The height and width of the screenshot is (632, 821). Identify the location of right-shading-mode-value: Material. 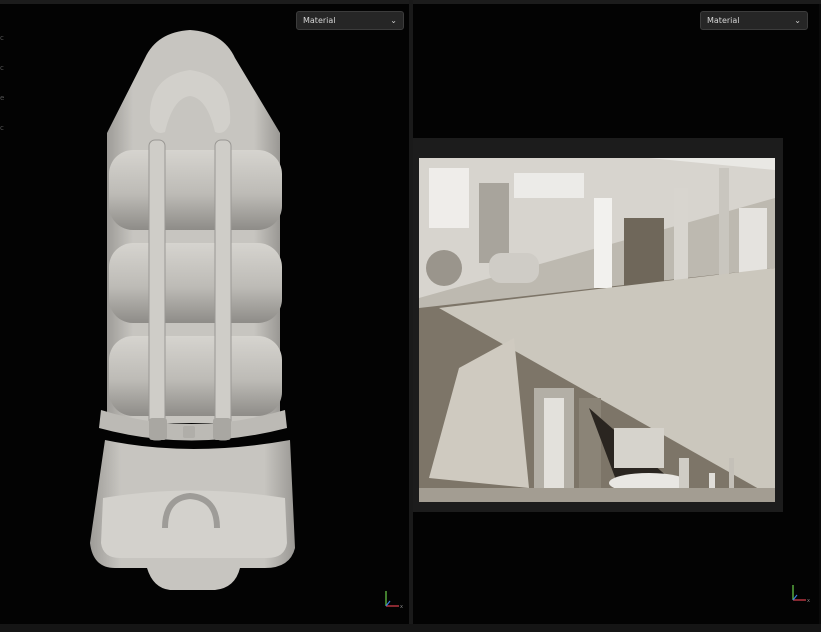
(723, 20).